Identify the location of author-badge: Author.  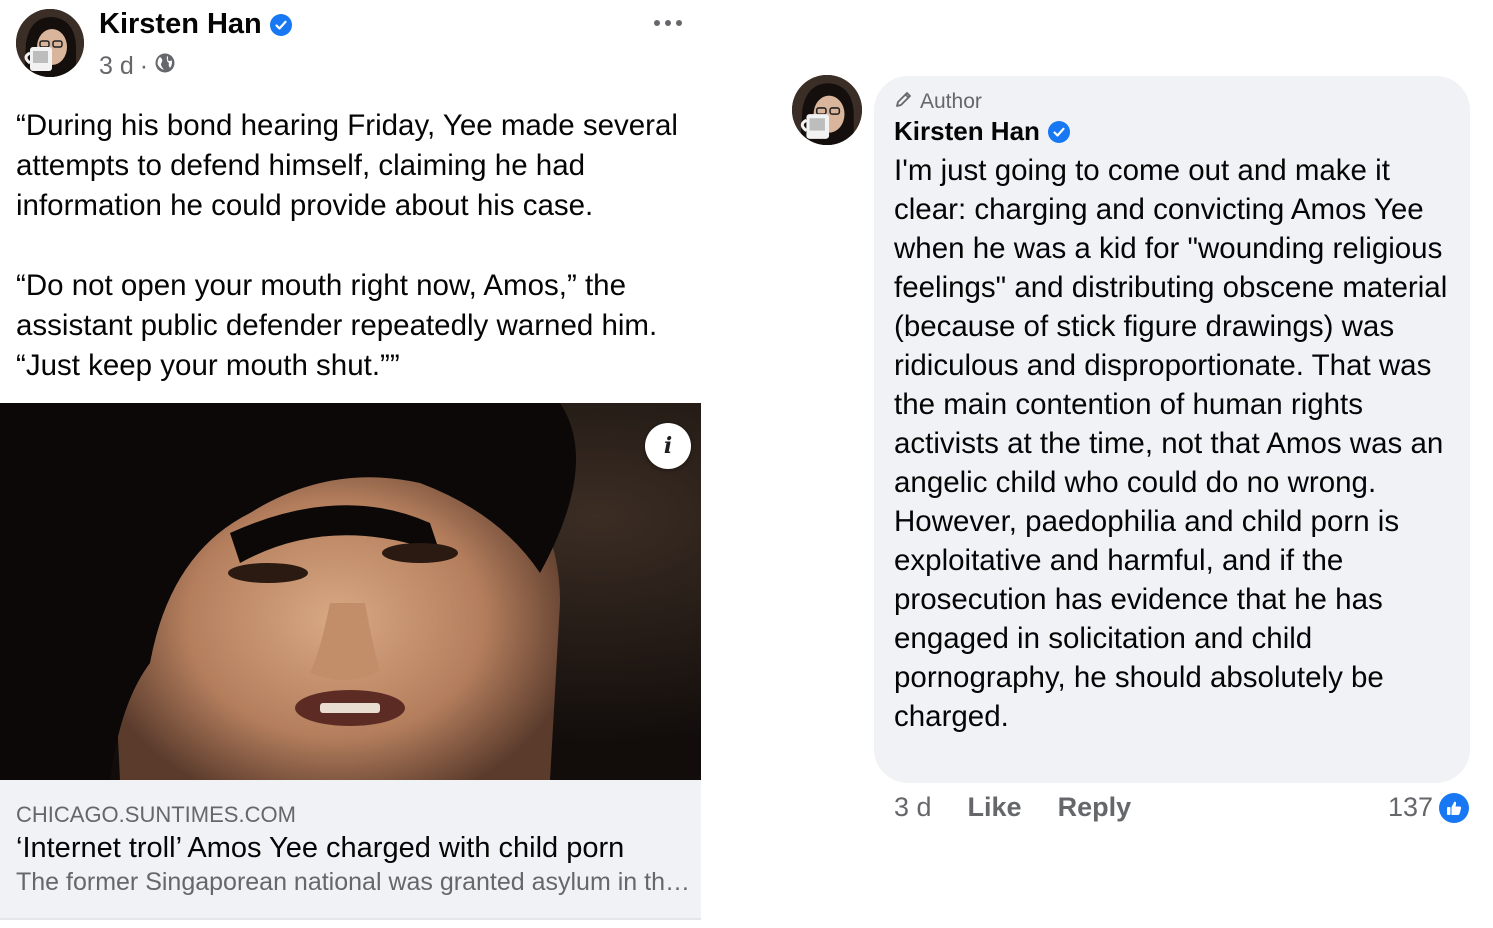
(938, 102).